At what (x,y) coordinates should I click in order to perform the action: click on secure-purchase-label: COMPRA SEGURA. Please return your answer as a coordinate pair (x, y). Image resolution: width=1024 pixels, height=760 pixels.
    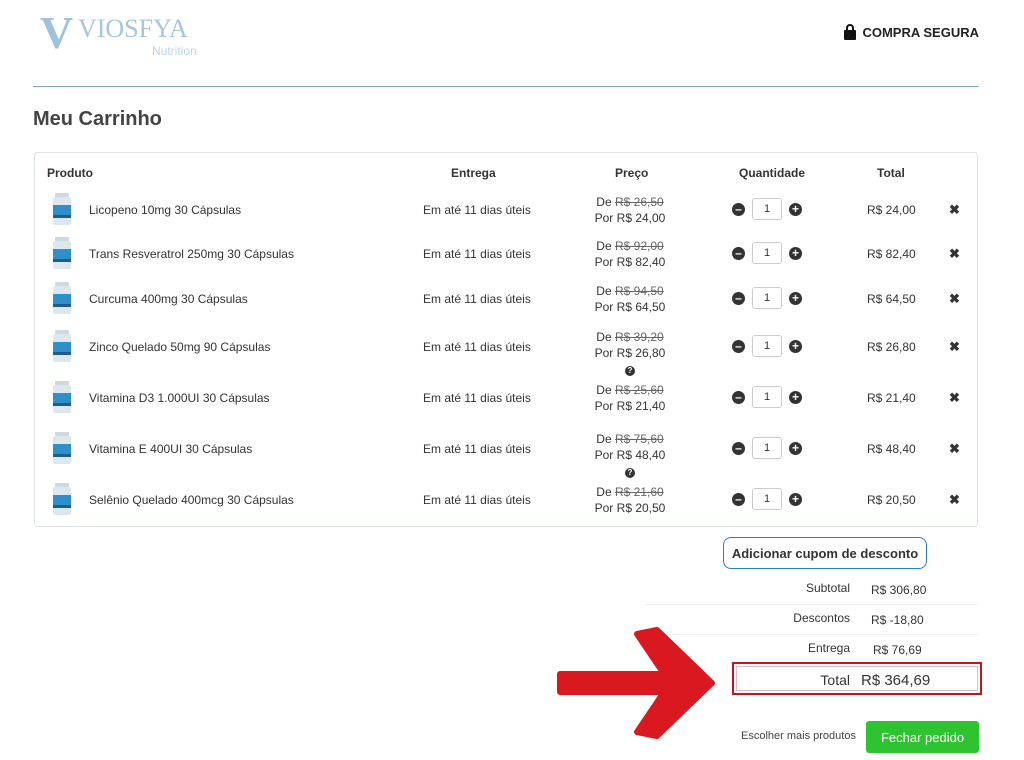
    Looking at the image, I should click on (920, 32).